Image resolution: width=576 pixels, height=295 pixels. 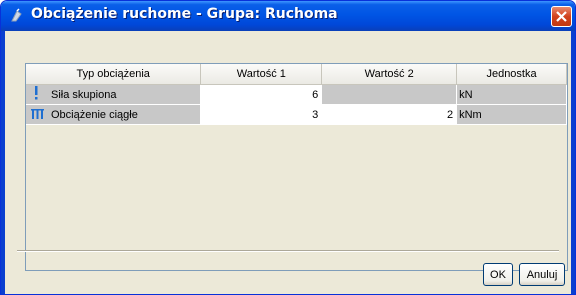 What do you see at coordinates (389, 74) in the screenshot?
I see `column-header-value2: Wartość 2` at bounding box center [389, 74].